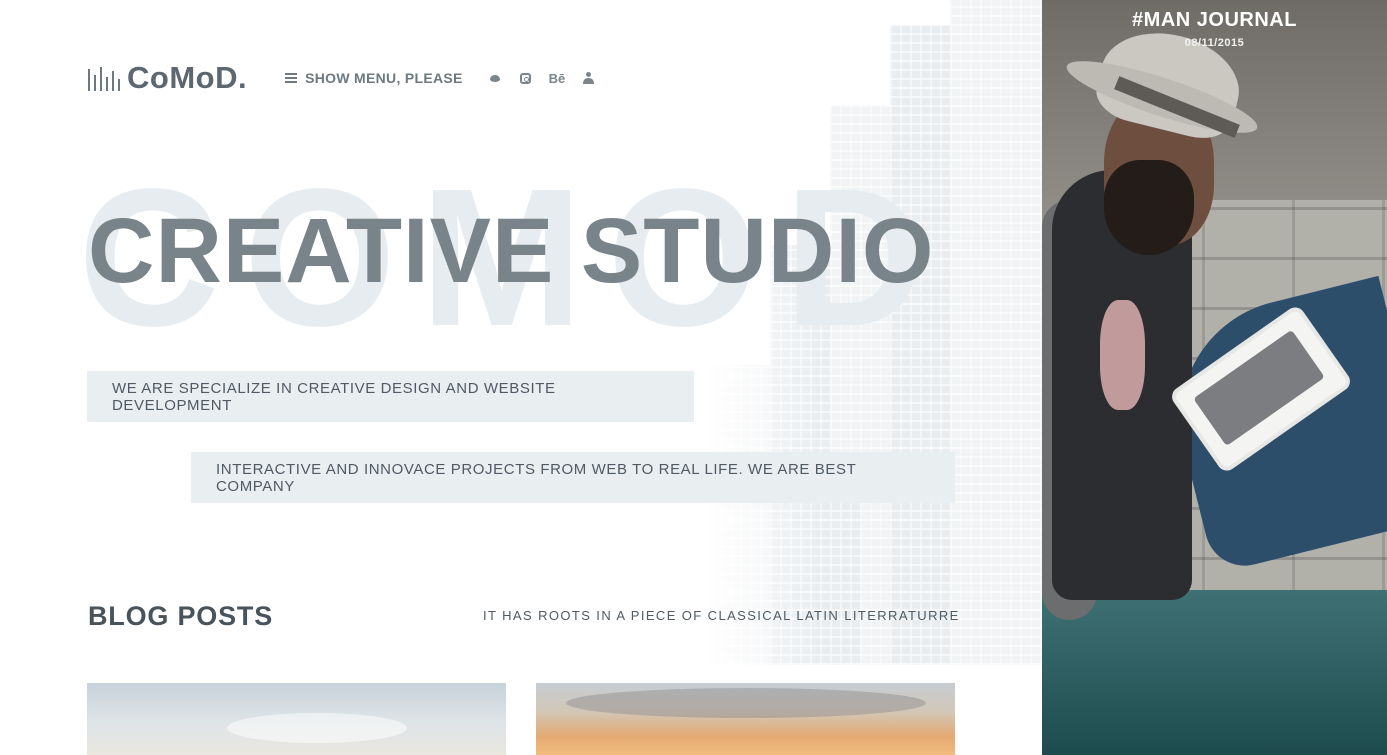 This screenshot has width=1387, height=755. What do you see at coordinates (291, 78) in the screenshot?
I see `hamburger-icon` at bounding box center [291, 78].